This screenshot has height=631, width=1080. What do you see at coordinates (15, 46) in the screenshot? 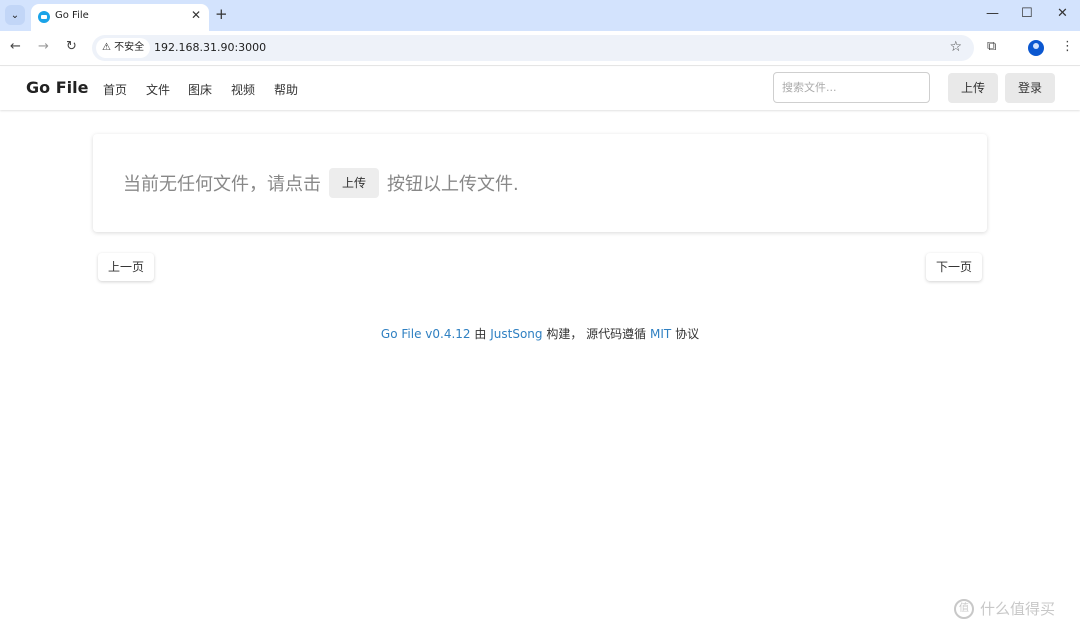
I see `back-icon: ←` at bounding box center [15, 46].